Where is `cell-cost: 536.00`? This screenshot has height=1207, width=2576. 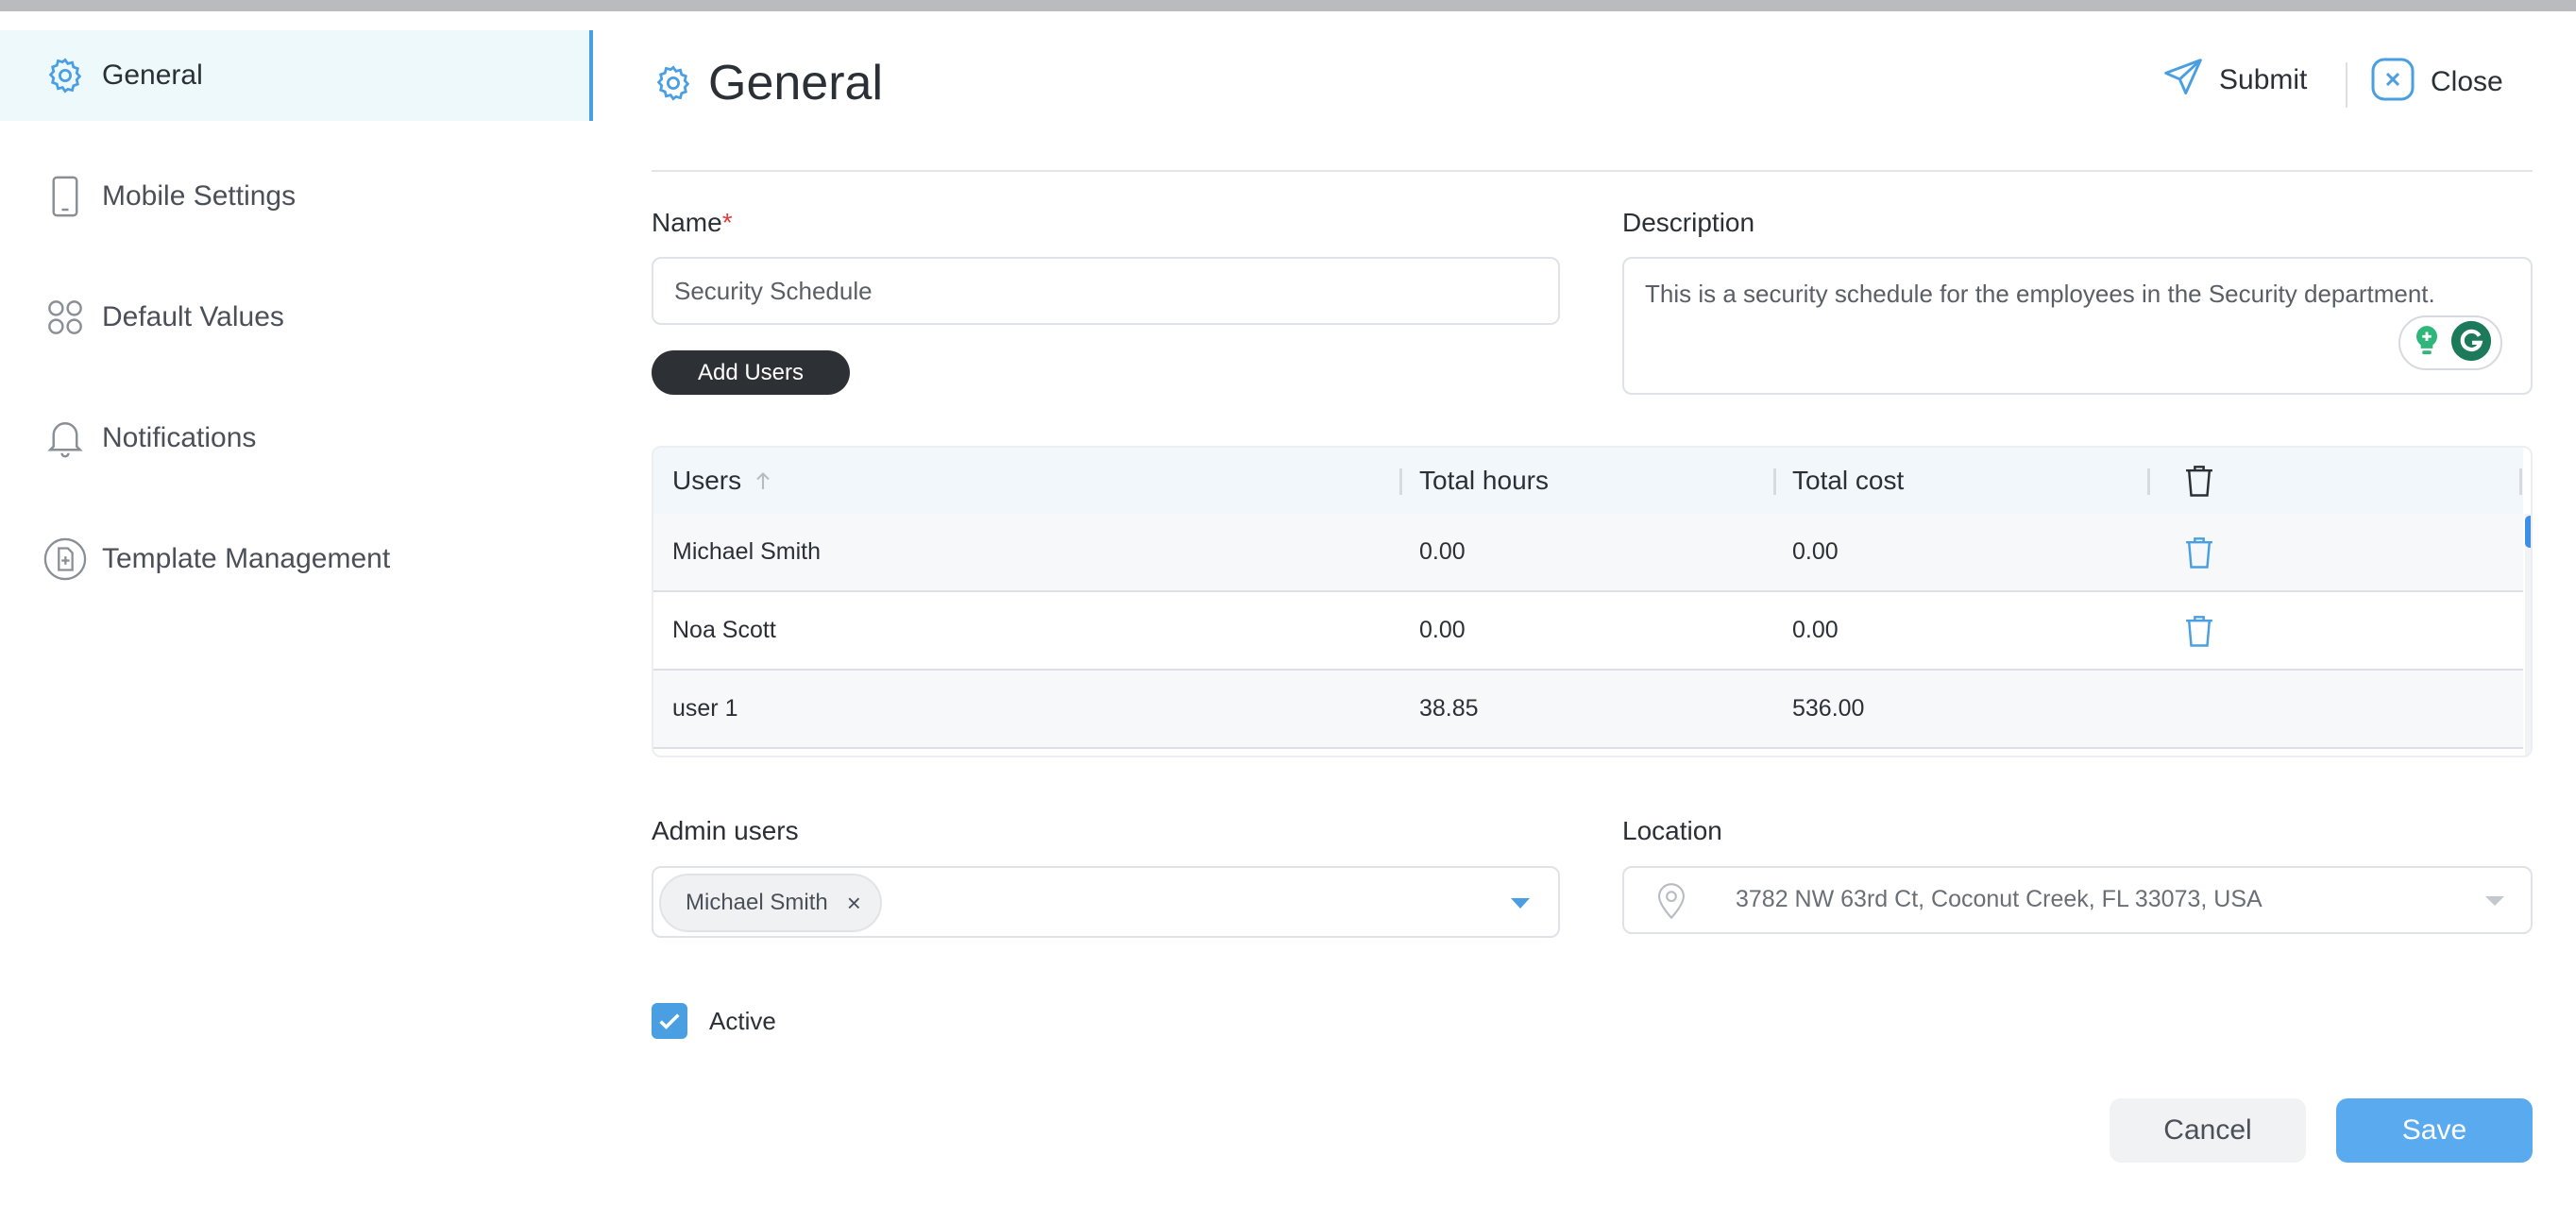 cell-cost: 536.00 is located at coordinates (1828, 708).